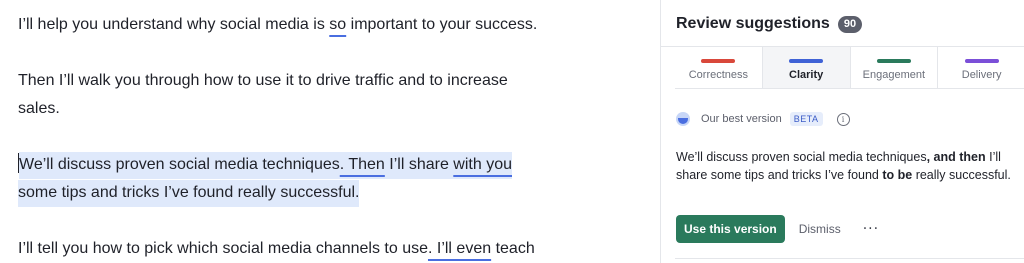 This screenshot has height=263, width=1024. What do you see at coordinates (419, 164) in the screenshot?
I see `paragraph-text: I’ll share` at bounding box center [419, 164].